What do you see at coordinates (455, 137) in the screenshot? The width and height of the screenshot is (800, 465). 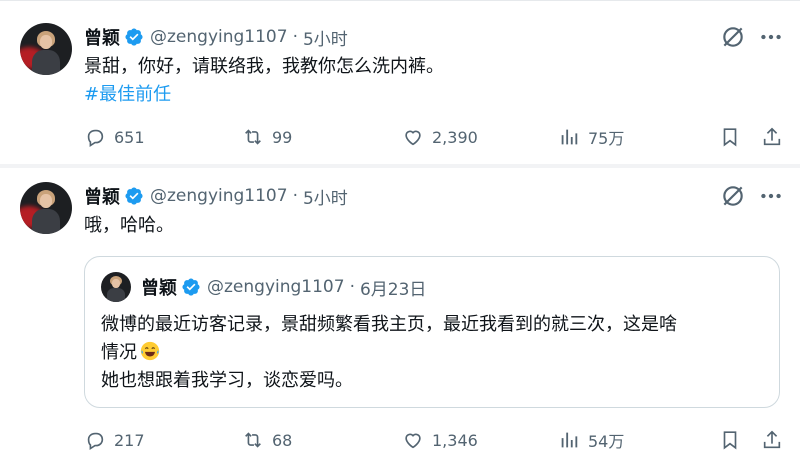 I see `like-count: 2,390` at bounding box center [455, 137].